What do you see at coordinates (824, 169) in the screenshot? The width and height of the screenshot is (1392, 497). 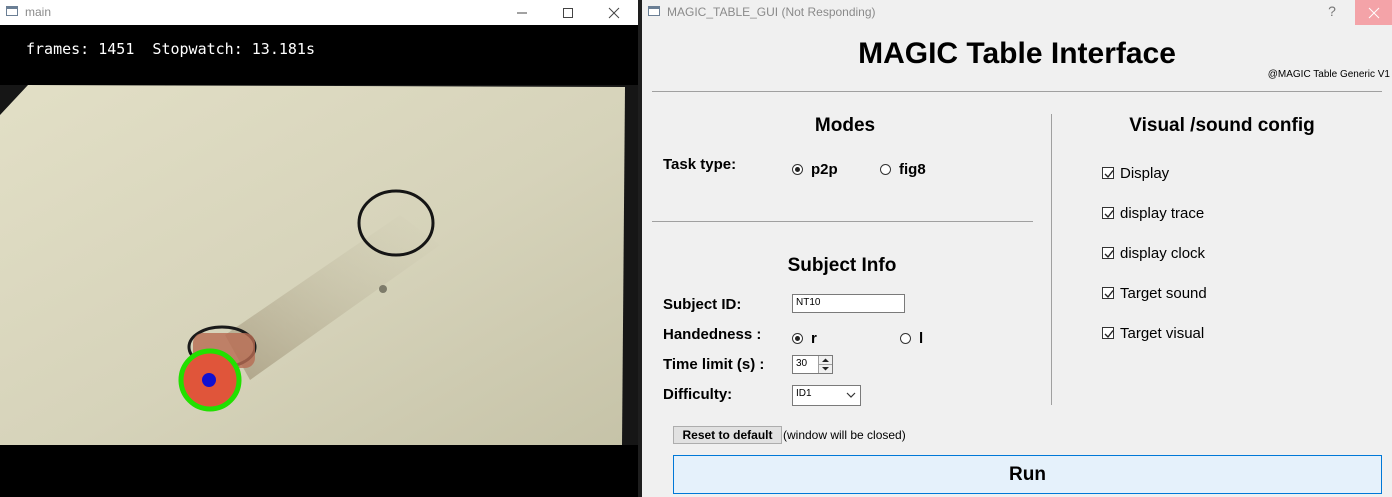 I see `radio-p2p-label: p2p` at bounding box center [824, 169].